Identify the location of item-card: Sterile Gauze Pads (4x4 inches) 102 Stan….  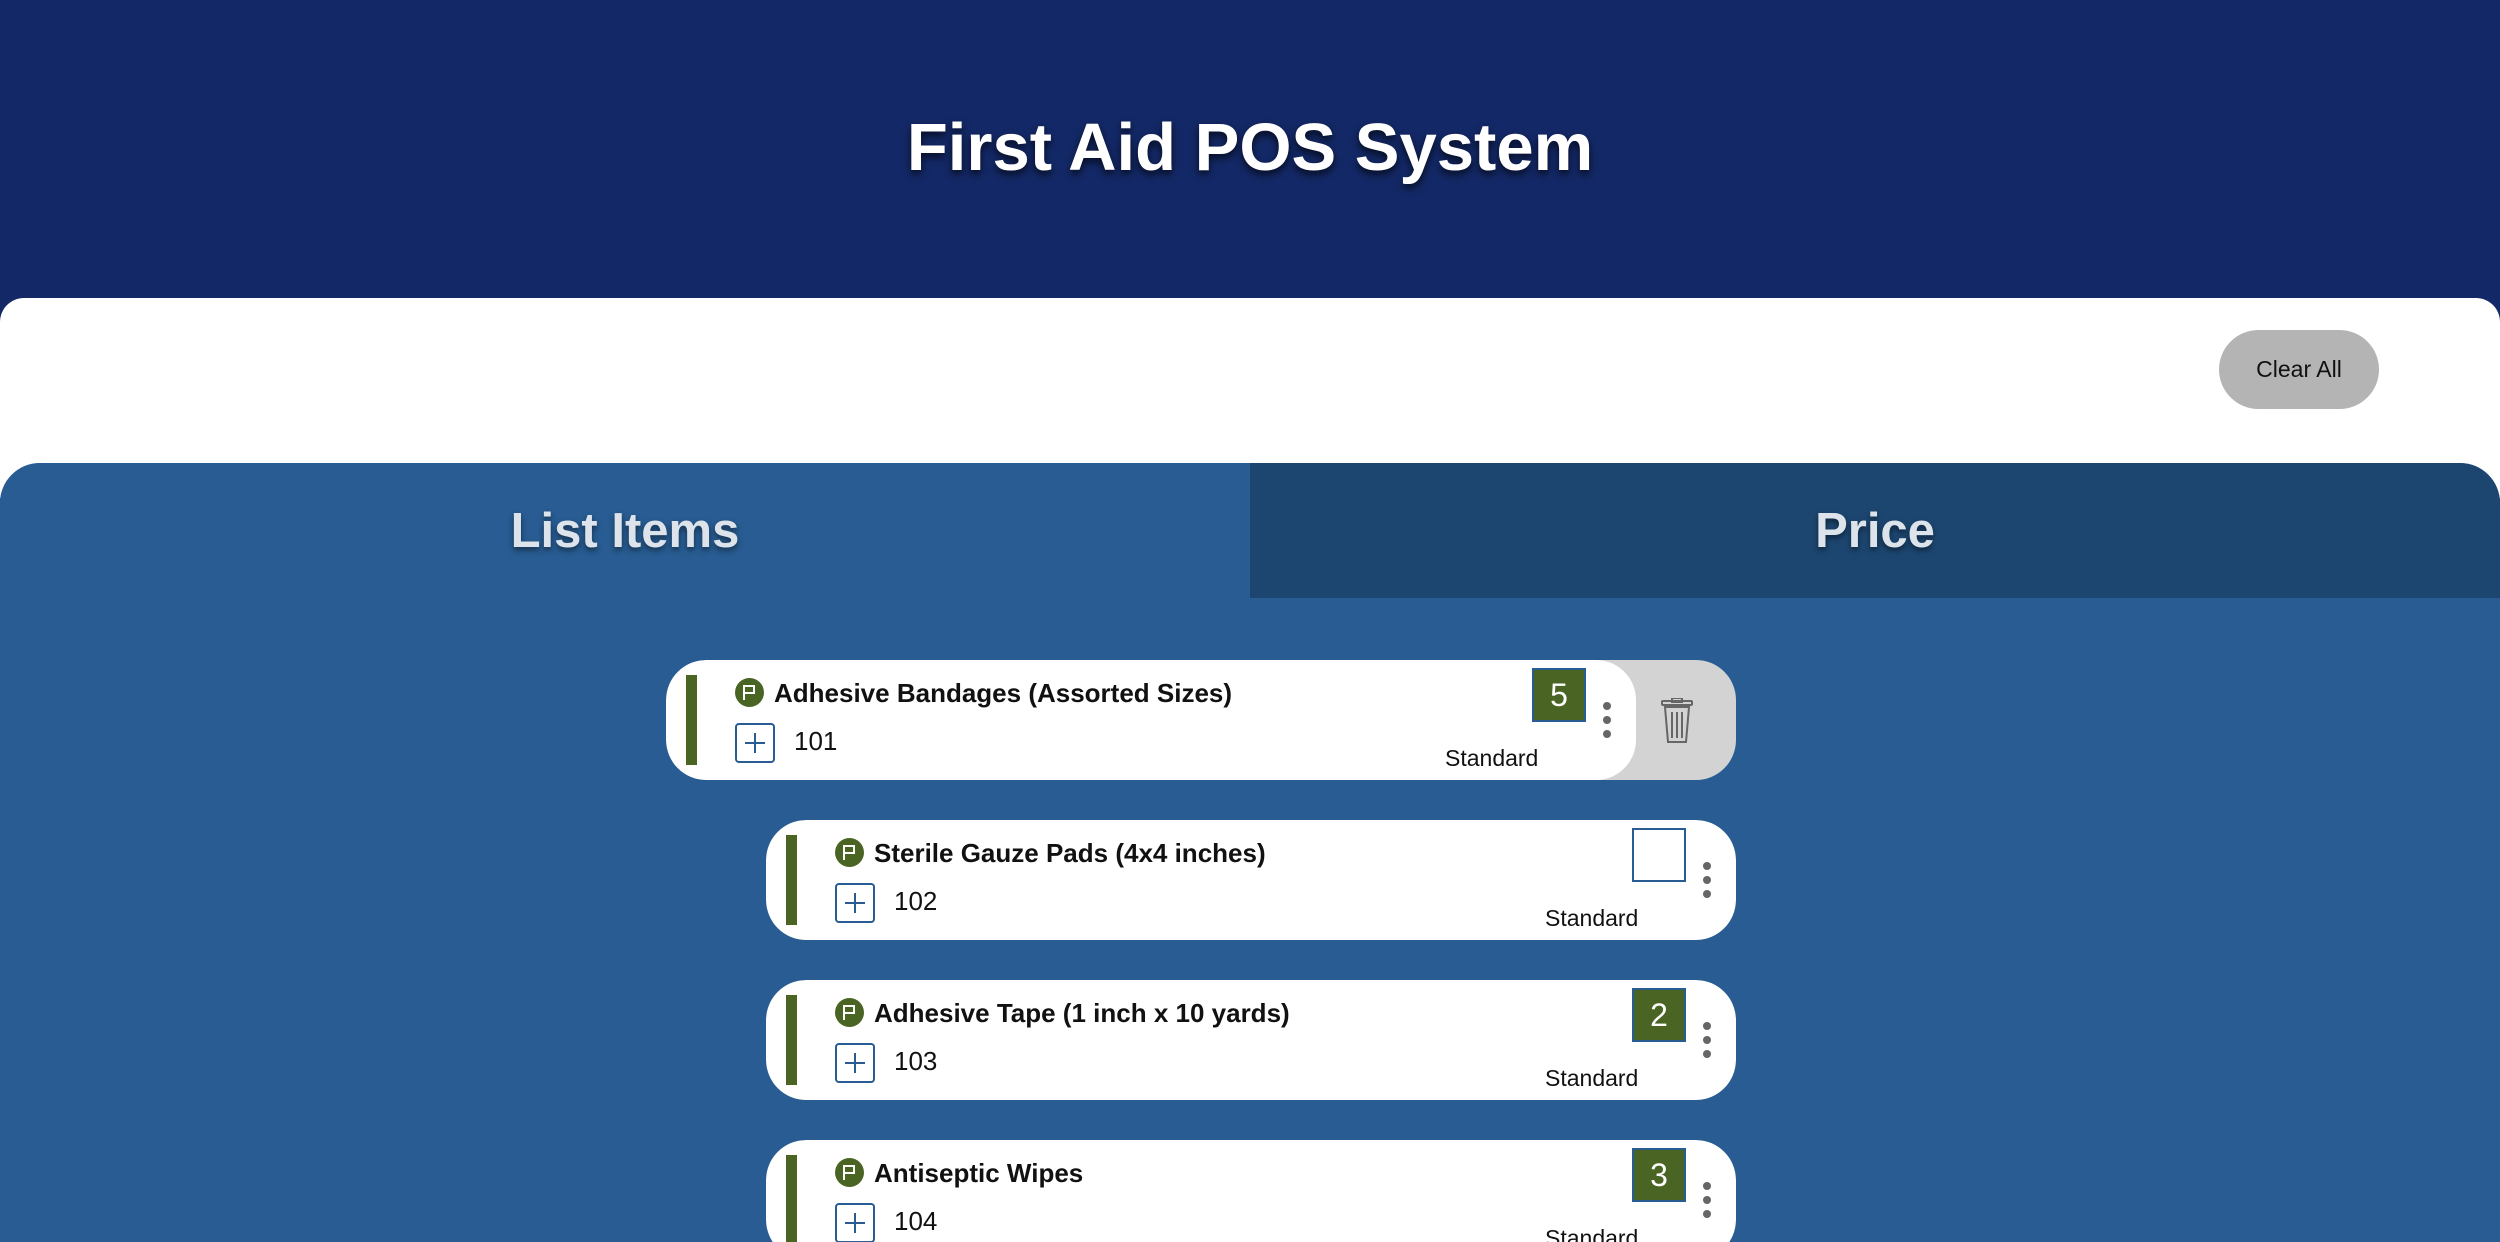
(1251, 880).